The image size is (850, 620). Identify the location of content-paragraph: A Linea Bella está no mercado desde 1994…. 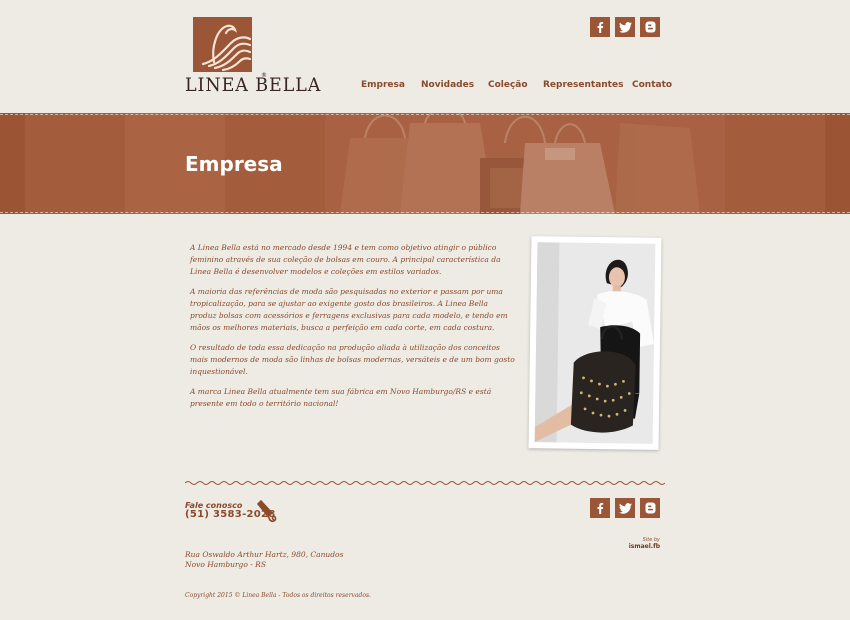
(345, 259).